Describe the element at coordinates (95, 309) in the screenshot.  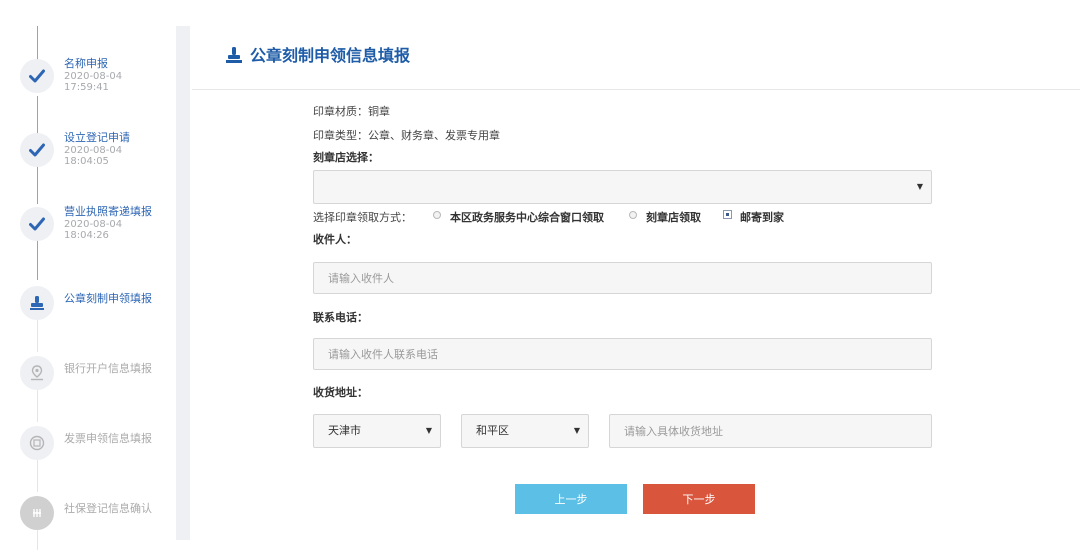
I see `step-seal-application: 公章刻制申领填报` at that location.